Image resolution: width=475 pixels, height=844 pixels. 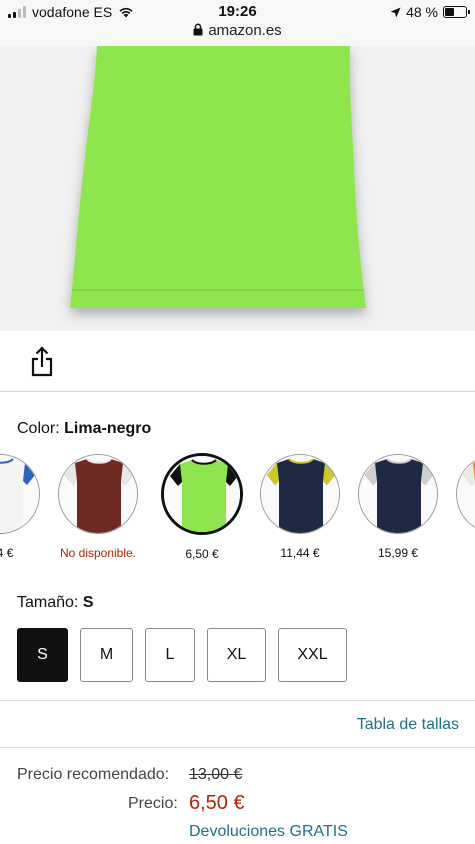 I want to click on size-button-xl: XL, so click(x=236, y=655).